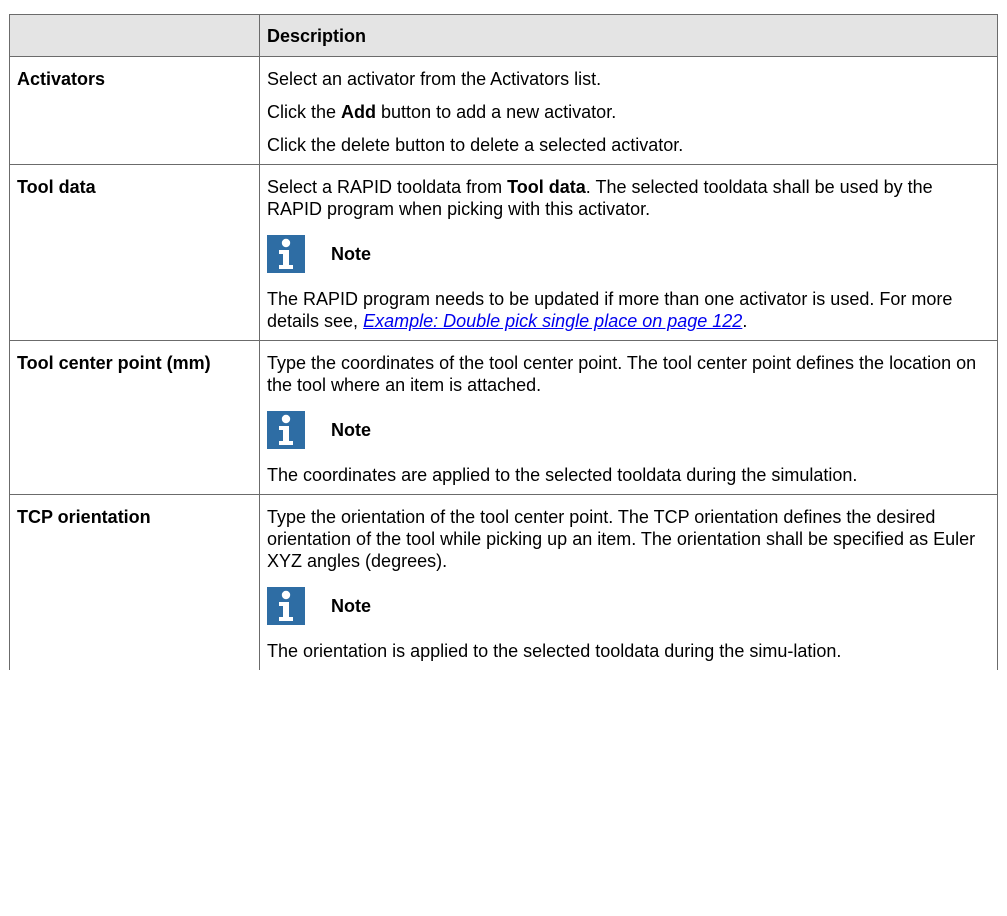  What do you see at coordinates (359, 112) in the screenshot?
I see `ui-term: Add` at bounding box center [359, 112].